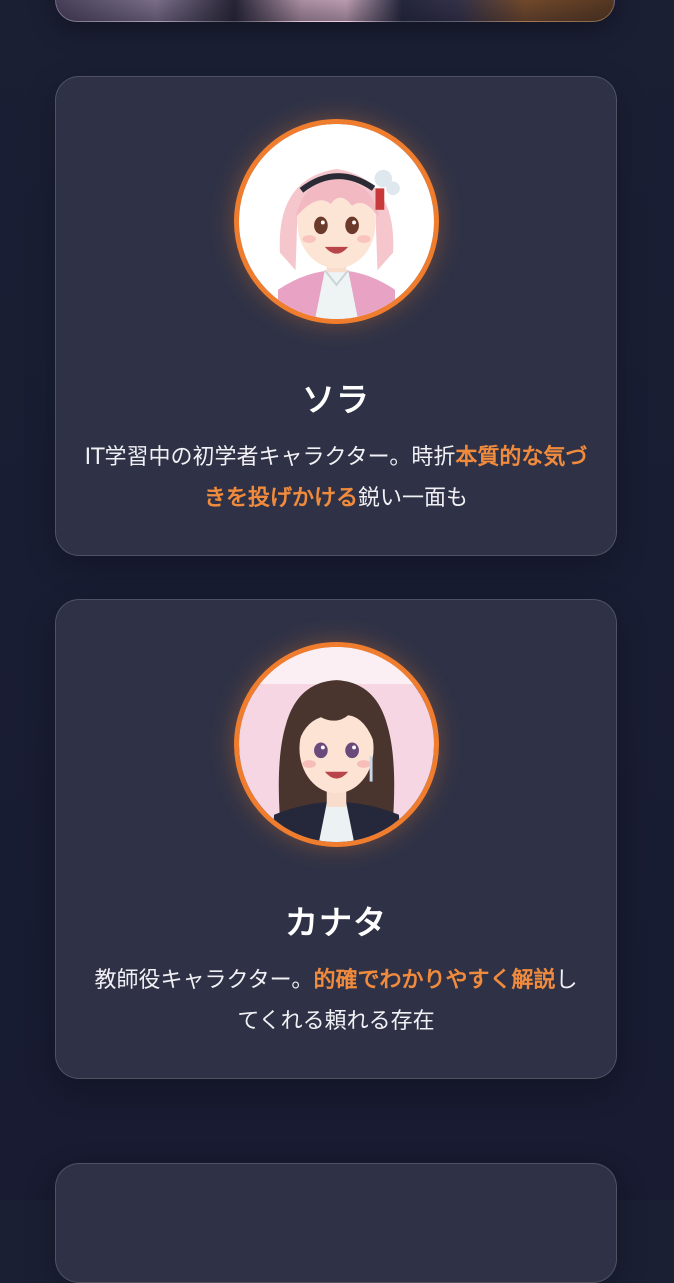 The image size is (674, 1283). Describe the element at coordinates (336, 922) in the screenshot. I see `character-name: カナタ` at that location.